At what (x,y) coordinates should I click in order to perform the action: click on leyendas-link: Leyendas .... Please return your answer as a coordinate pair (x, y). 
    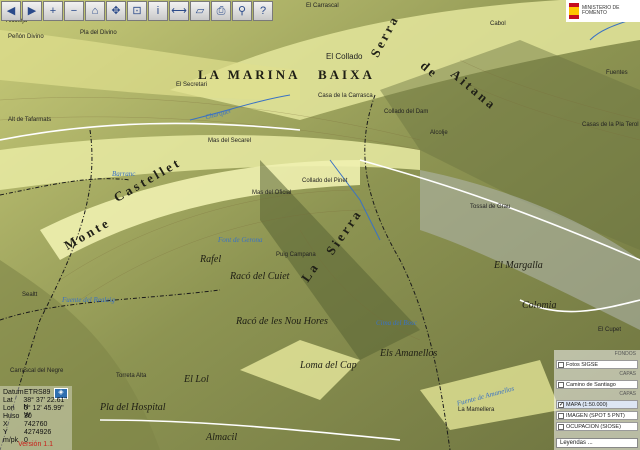
    Looking at the image, I should click on (597, 443).